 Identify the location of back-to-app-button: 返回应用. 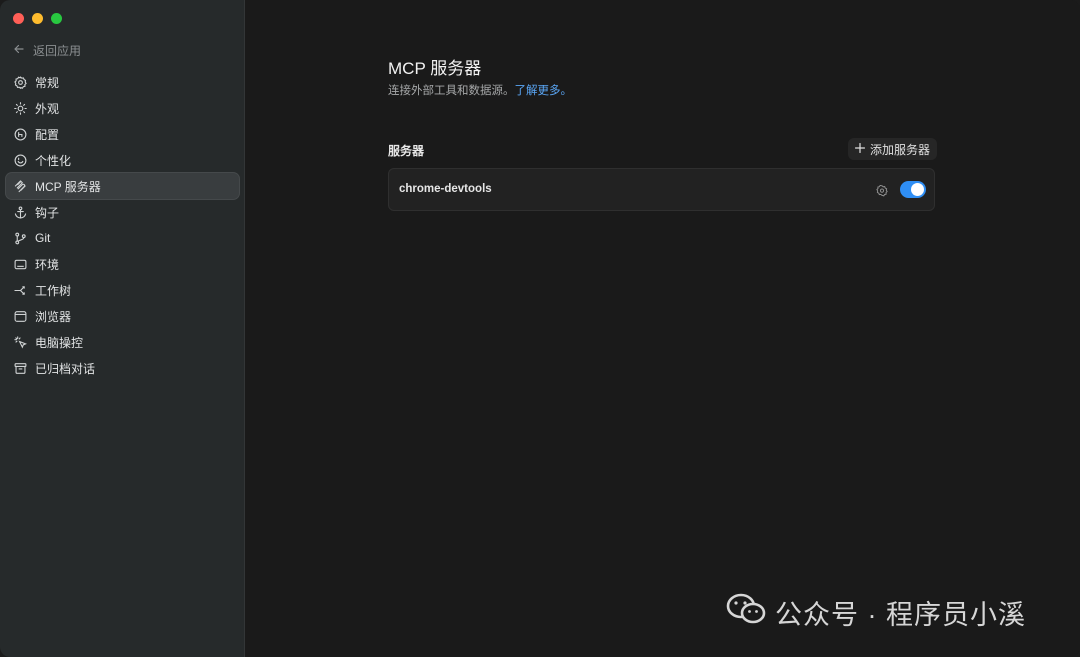
(47, 50).